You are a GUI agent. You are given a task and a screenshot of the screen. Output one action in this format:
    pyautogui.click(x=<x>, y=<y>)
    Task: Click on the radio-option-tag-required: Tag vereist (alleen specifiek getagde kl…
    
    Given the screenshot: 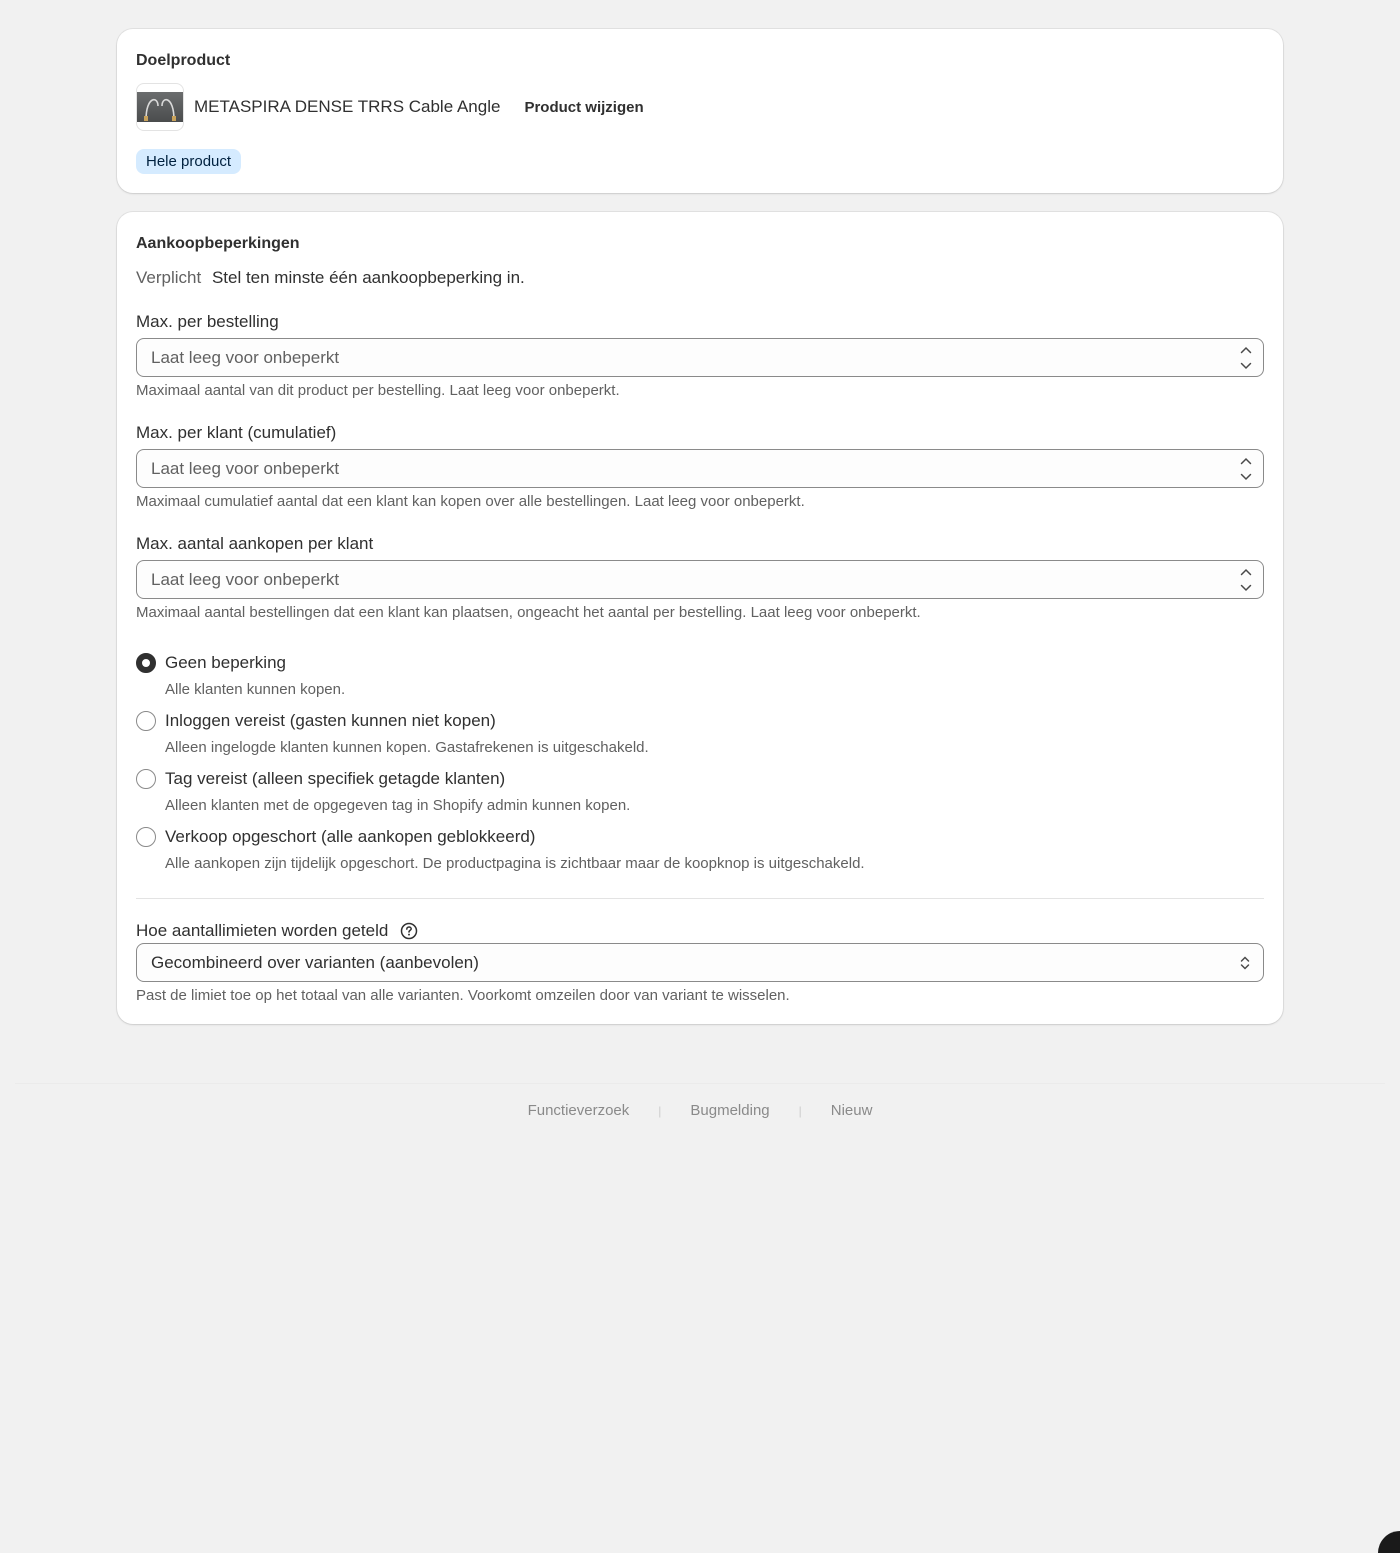 What is the action you would take?
    pyautogui.click(x=320, y=779)
    